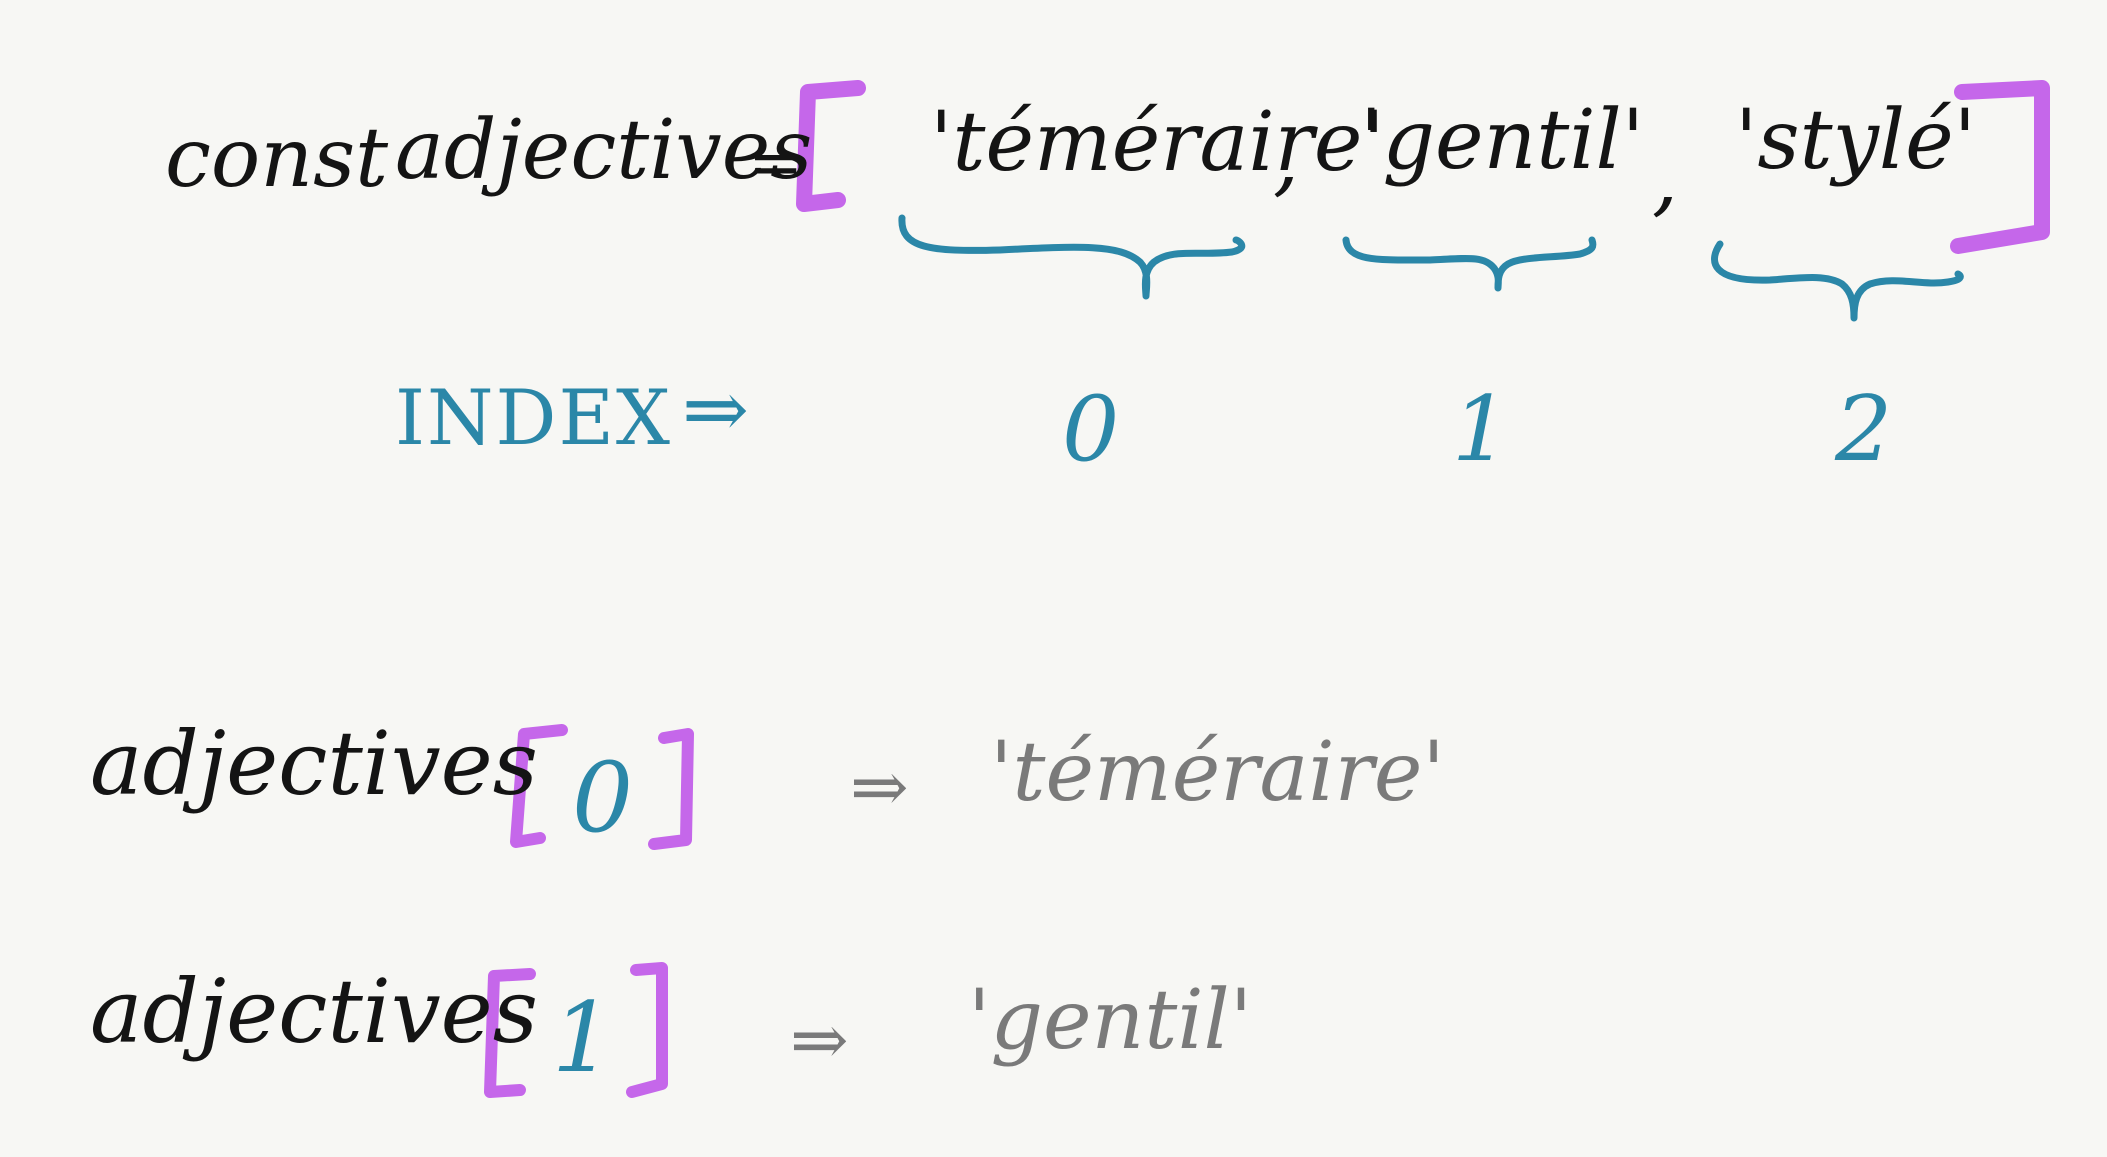  What do you see at coordinates (1110, 1020) in the screenshot?
I see `access-result: 'gentil'` at bounding box center [1110, 1020].